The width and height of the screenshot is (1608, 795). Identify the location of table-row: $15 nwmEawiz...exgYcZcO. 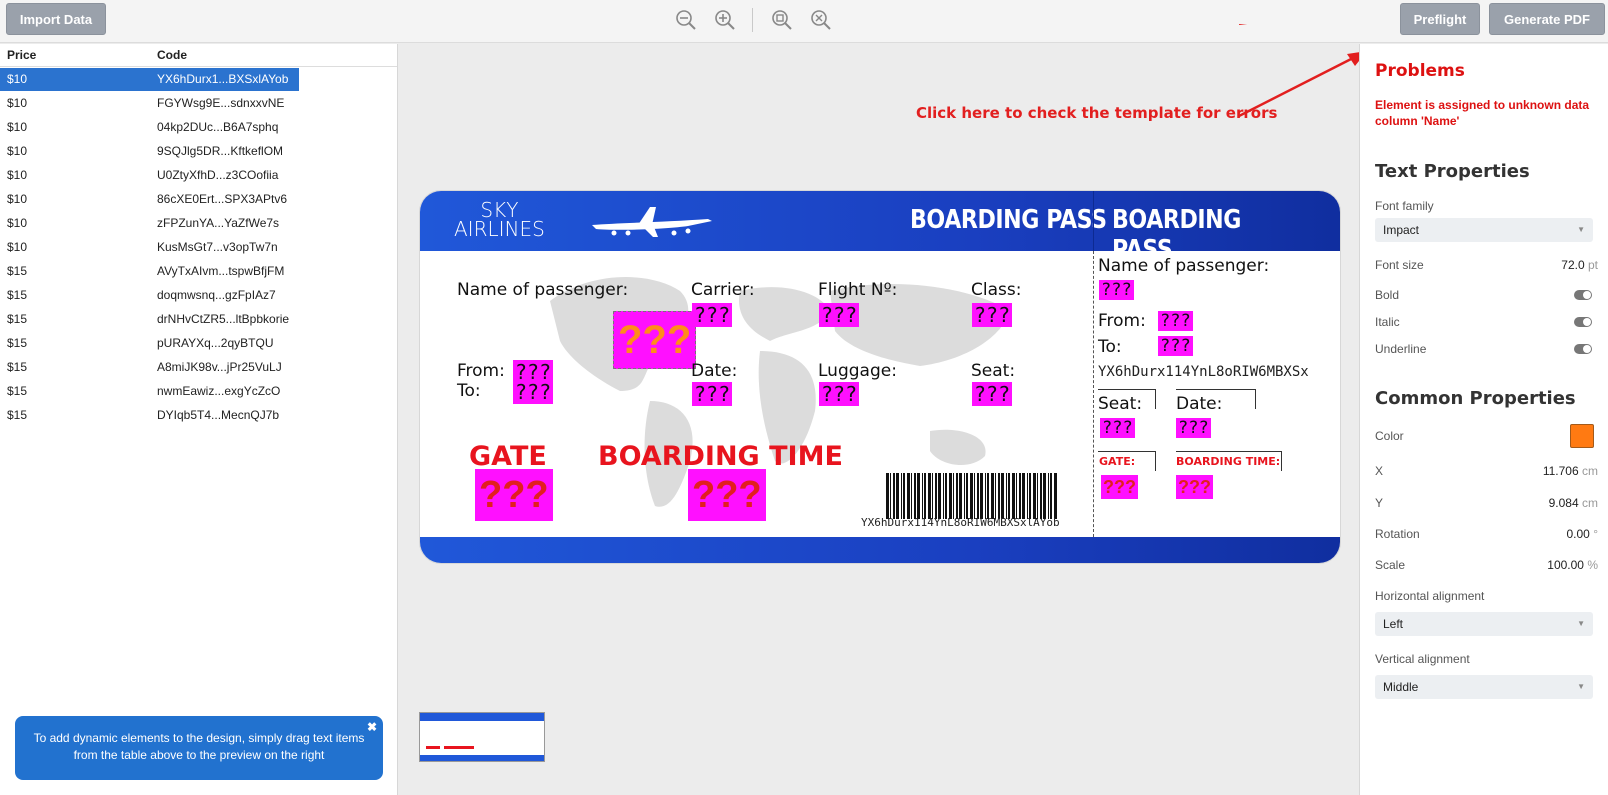
(198, 391).